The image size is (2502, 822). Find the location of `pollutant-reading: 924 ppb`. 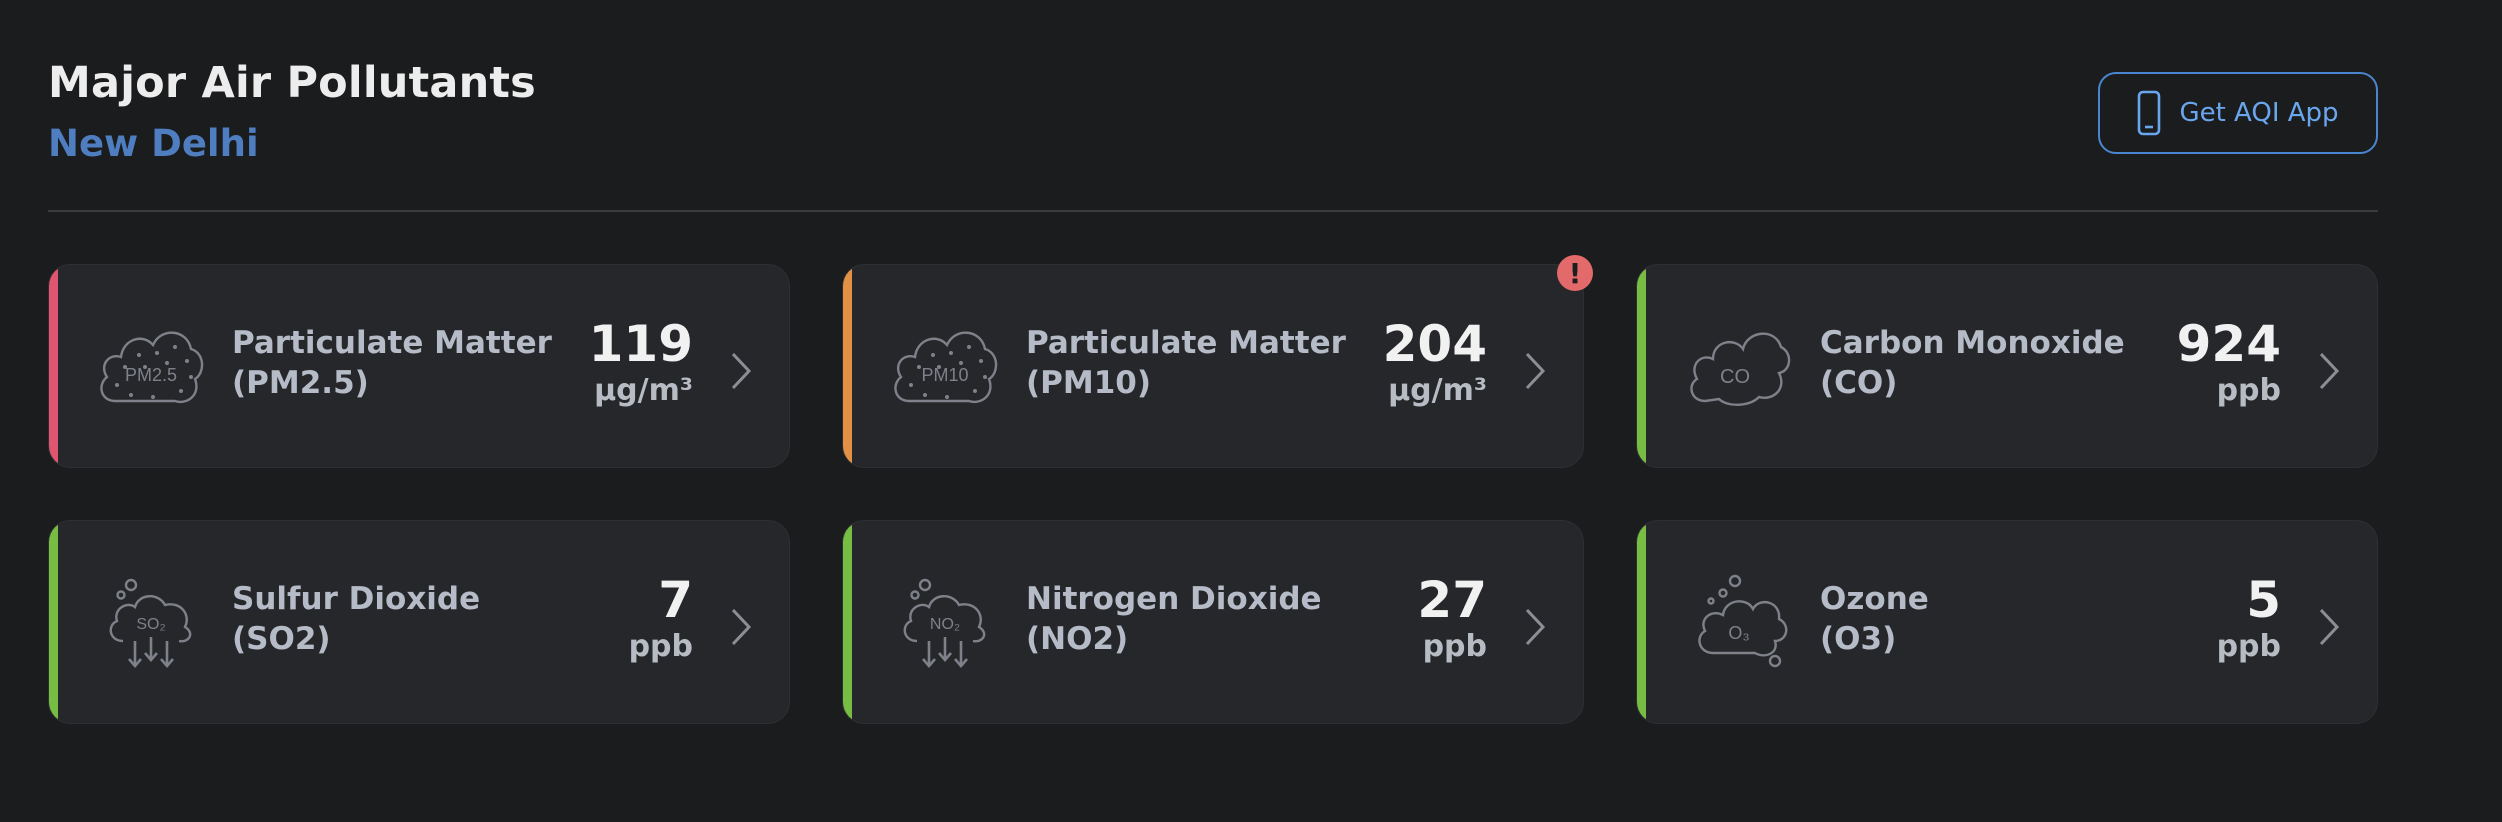

pollutant-reading: 924 ppb is located at coordinates (2229, 362).